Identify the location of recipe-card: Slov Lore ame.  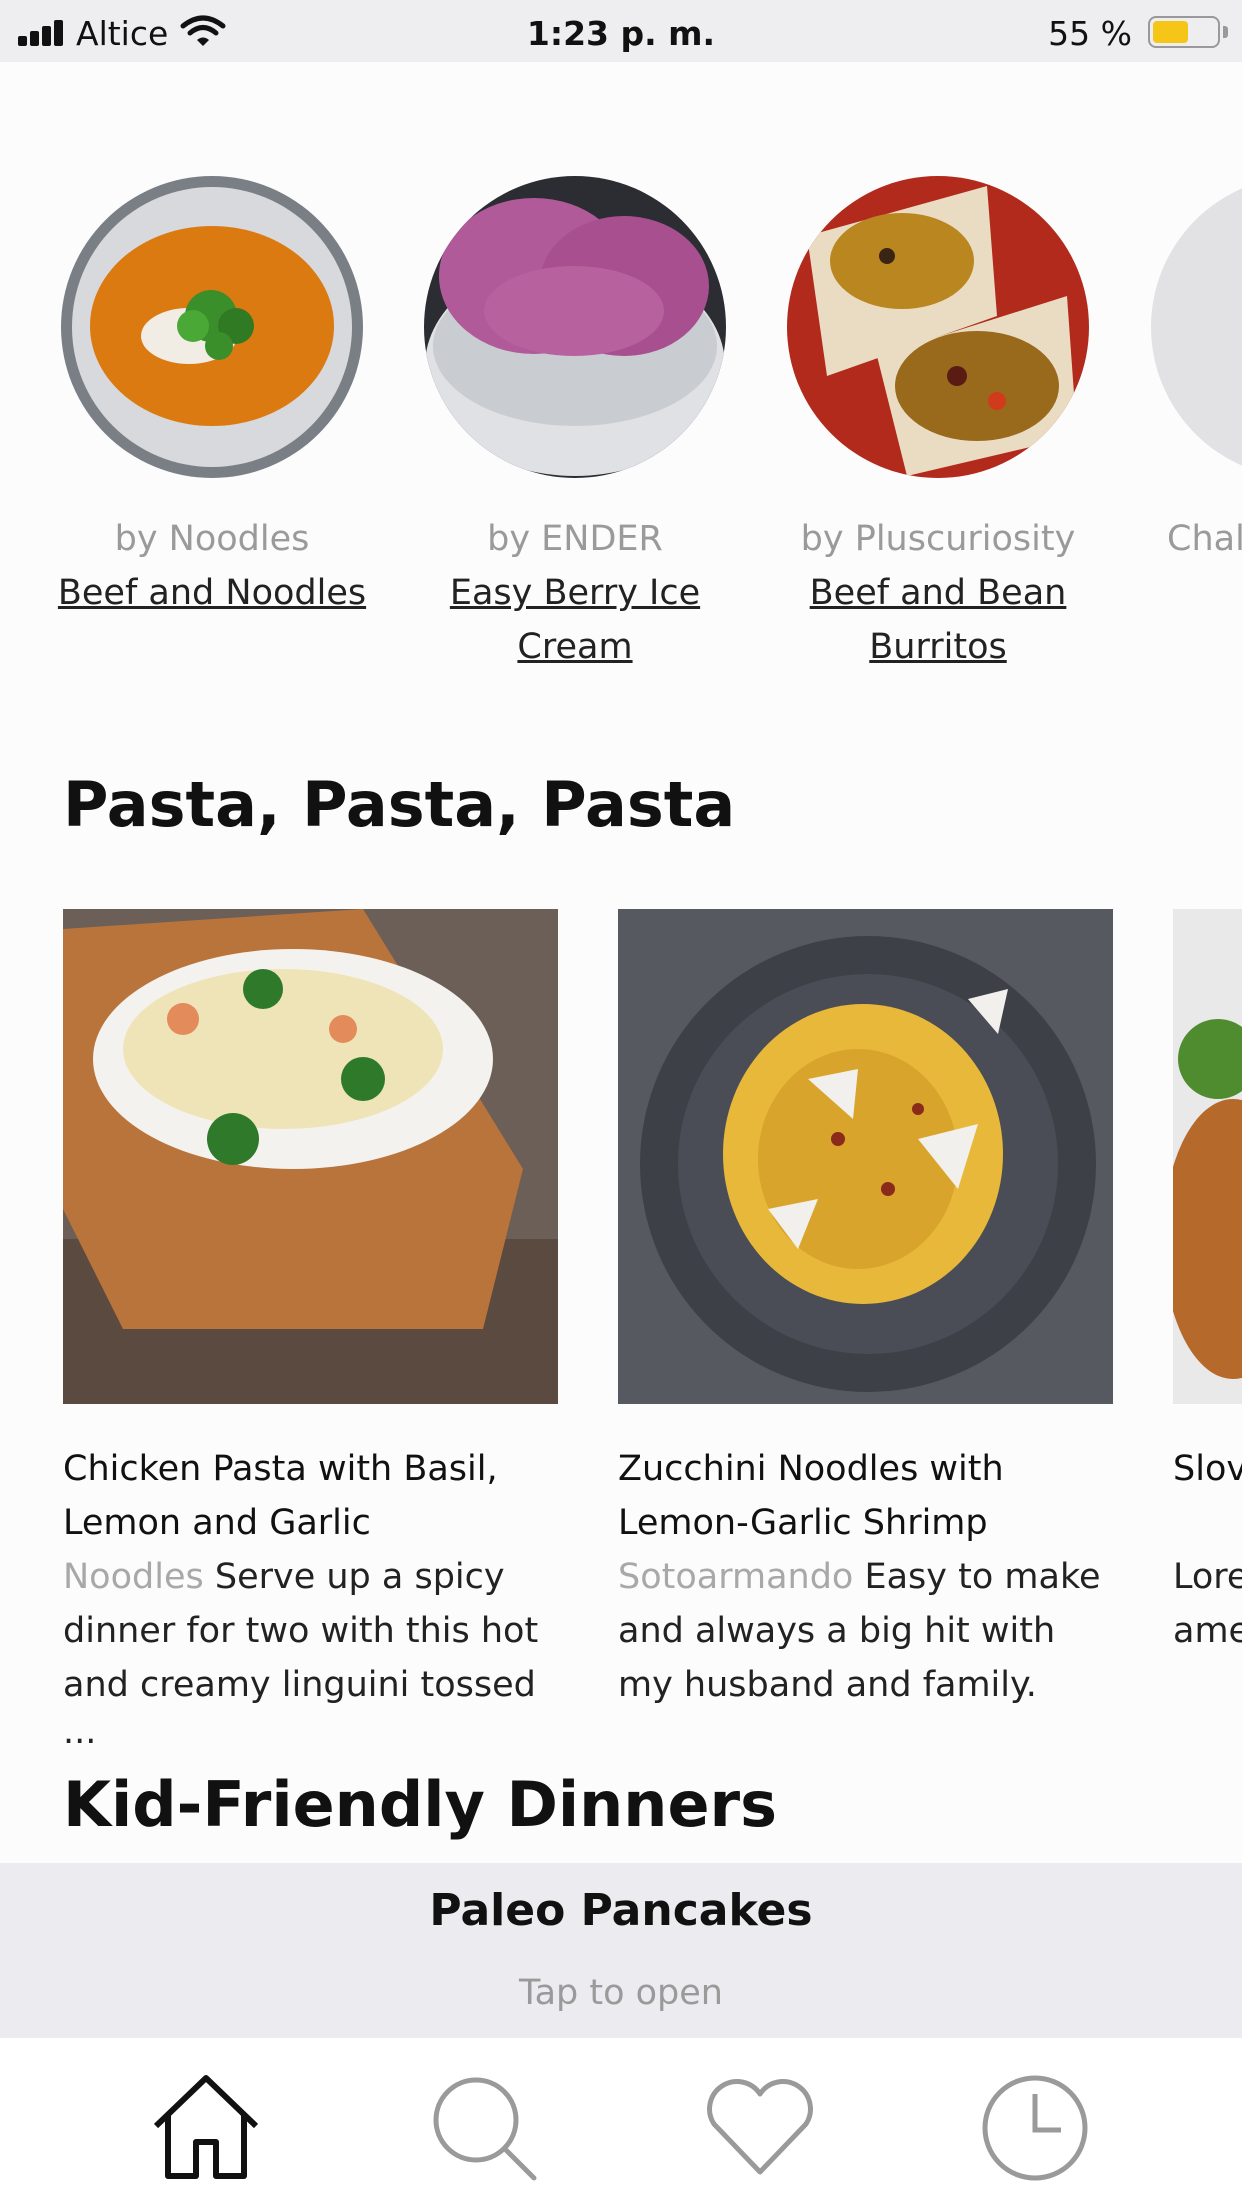
(1207, 1283).